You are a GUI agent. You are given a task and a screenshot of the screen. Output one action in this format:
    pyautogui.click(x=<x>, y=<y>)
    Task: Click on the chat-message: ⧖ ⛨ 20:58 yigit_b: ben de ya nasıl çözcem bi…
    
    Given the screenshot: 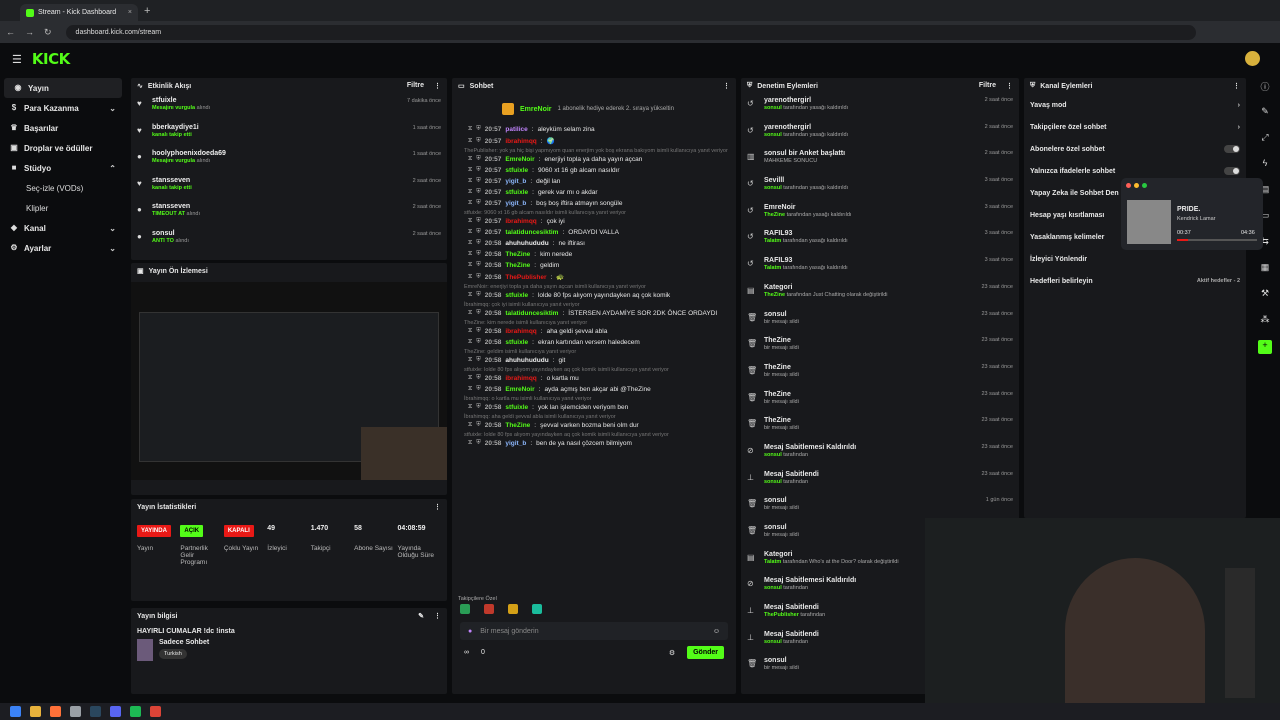 What is the action you would take?
    pyautogui.click(x=594, y=443)
    